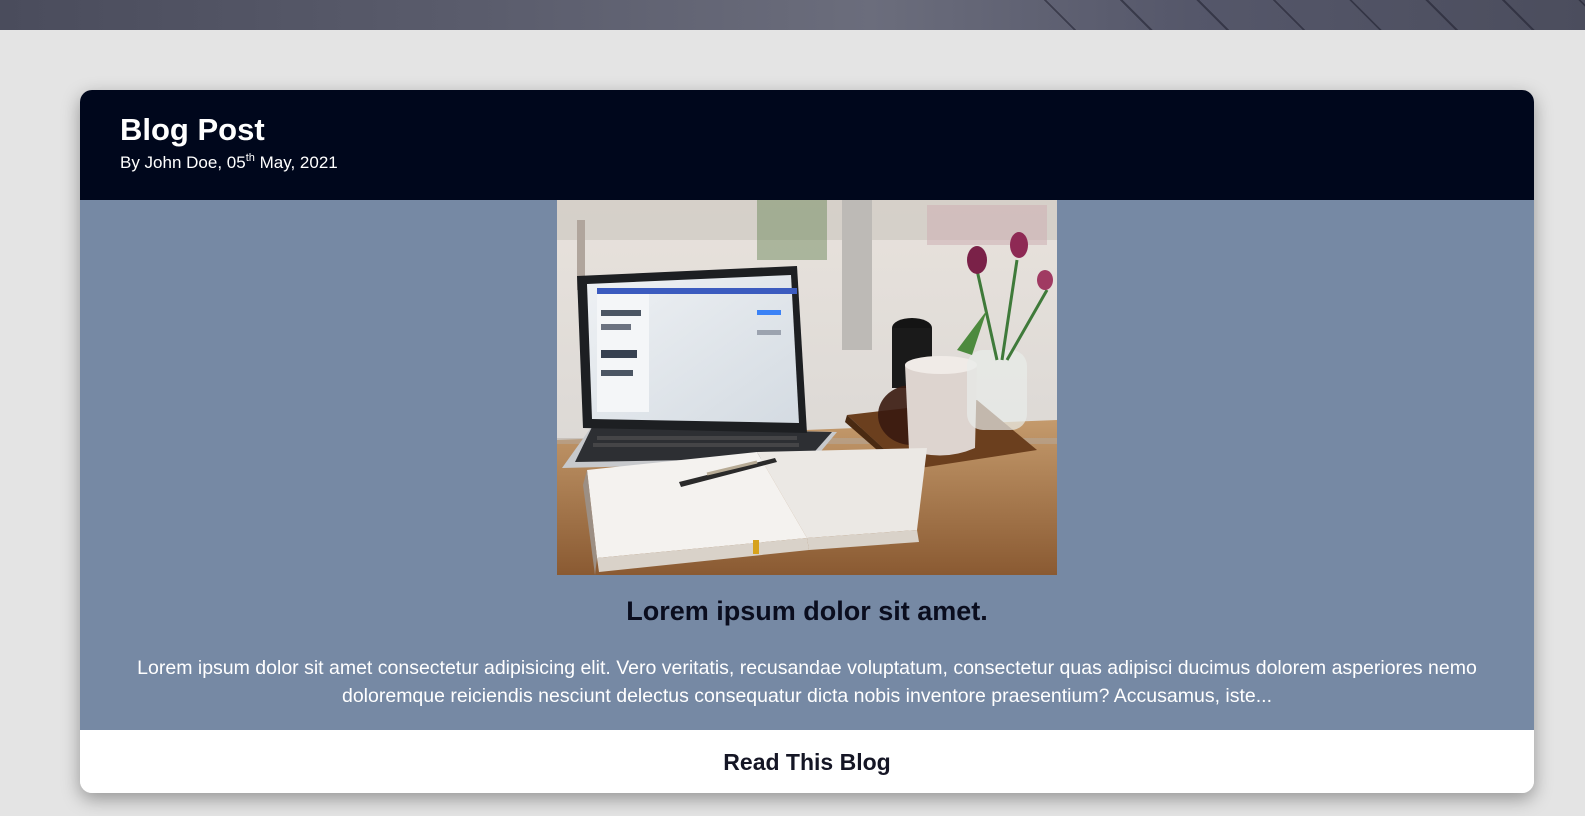  I want to click on read-blog-button: Read This Blog, so click(807, 761).